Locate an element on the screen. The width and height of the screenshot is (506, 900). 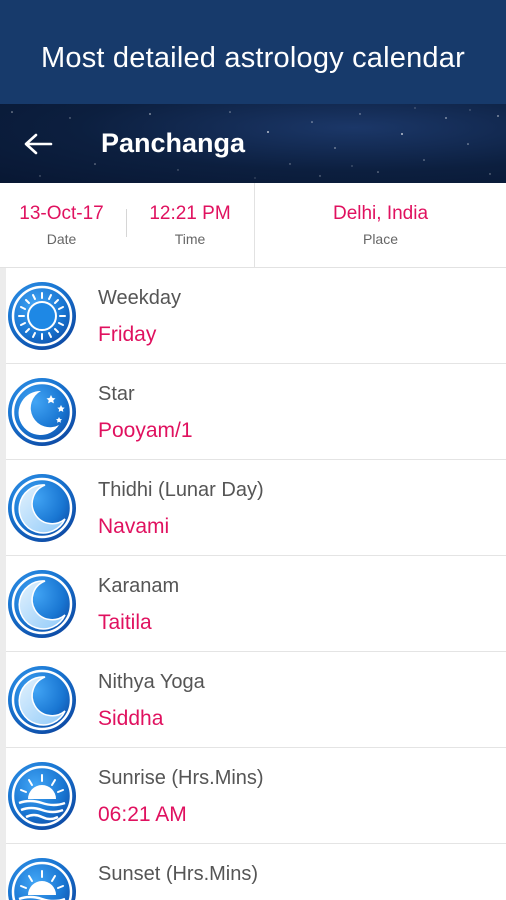
app-bar: Panchanga is located at coordinates (253, 143).